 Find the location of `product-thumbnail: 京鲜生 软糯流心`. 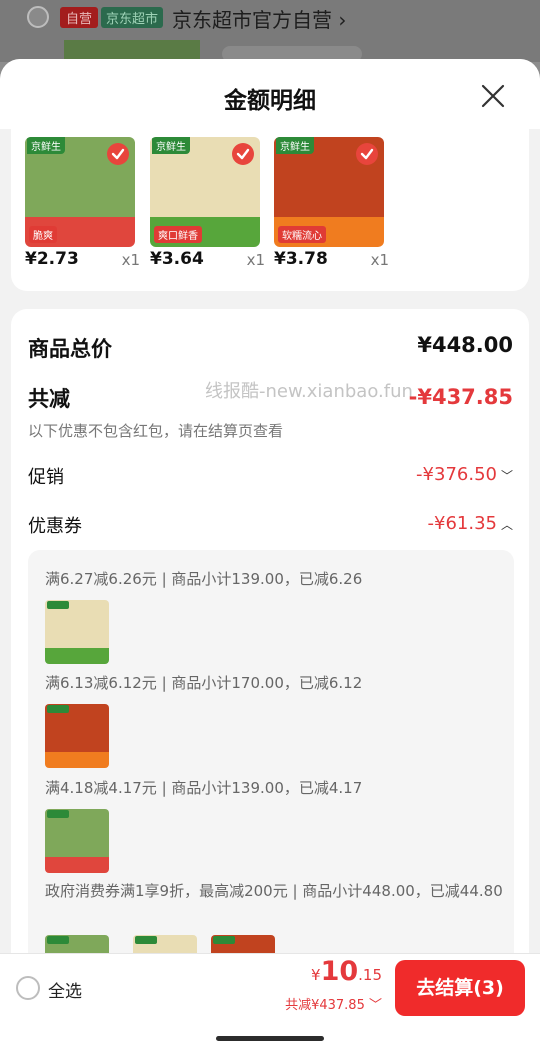

product-thumbnail: 京鲜生 软糯流心 is located at coordinates (329, 192).